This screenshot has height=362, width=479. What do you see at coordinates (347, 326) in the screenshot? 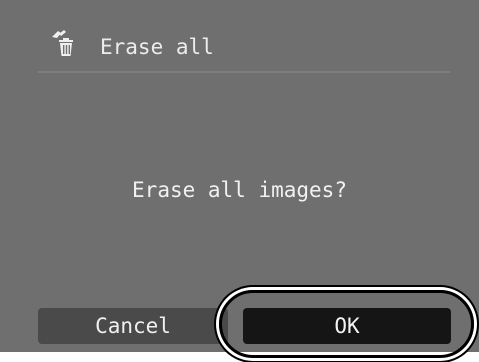
I see `ok-button: OK` at bounding box center [347, 326].